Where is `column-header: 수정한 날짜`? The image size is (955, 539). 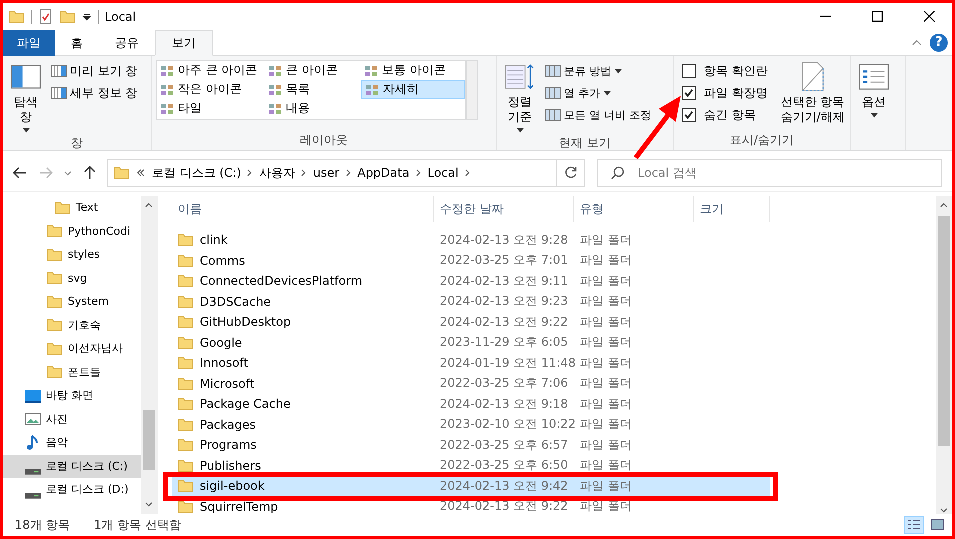
column-header: 수정한 날짜 is located at coordinates (504, 209).